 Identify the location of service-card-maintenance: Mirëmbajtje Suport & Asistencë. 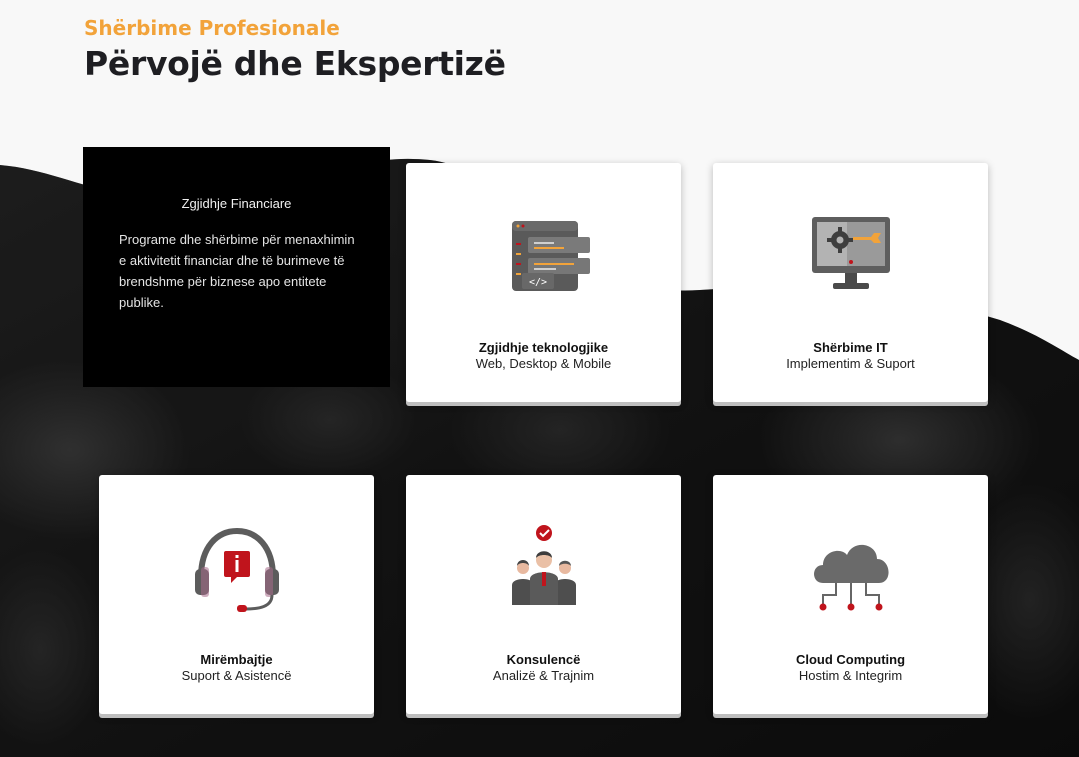
(236, 594).